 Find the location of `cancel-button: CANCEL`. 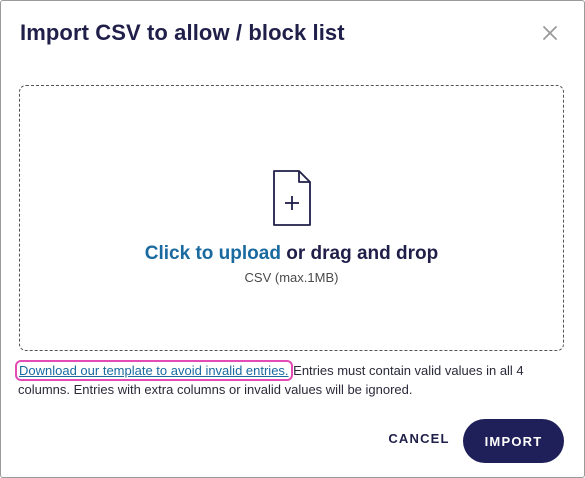

cancel-button: CANCEL is located at coordinates (419, 438).